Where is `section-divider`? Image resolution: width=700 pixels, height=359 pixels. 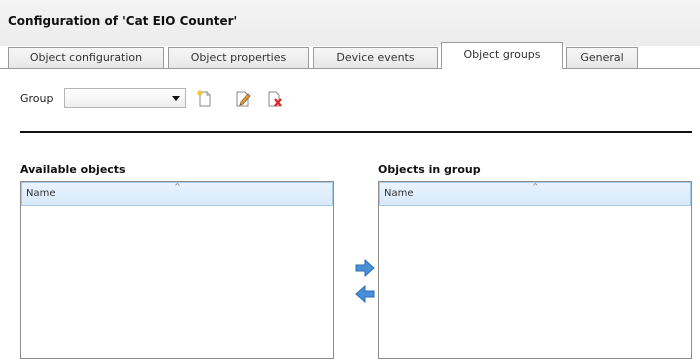 section-divider is located at coordinates (356, 132).